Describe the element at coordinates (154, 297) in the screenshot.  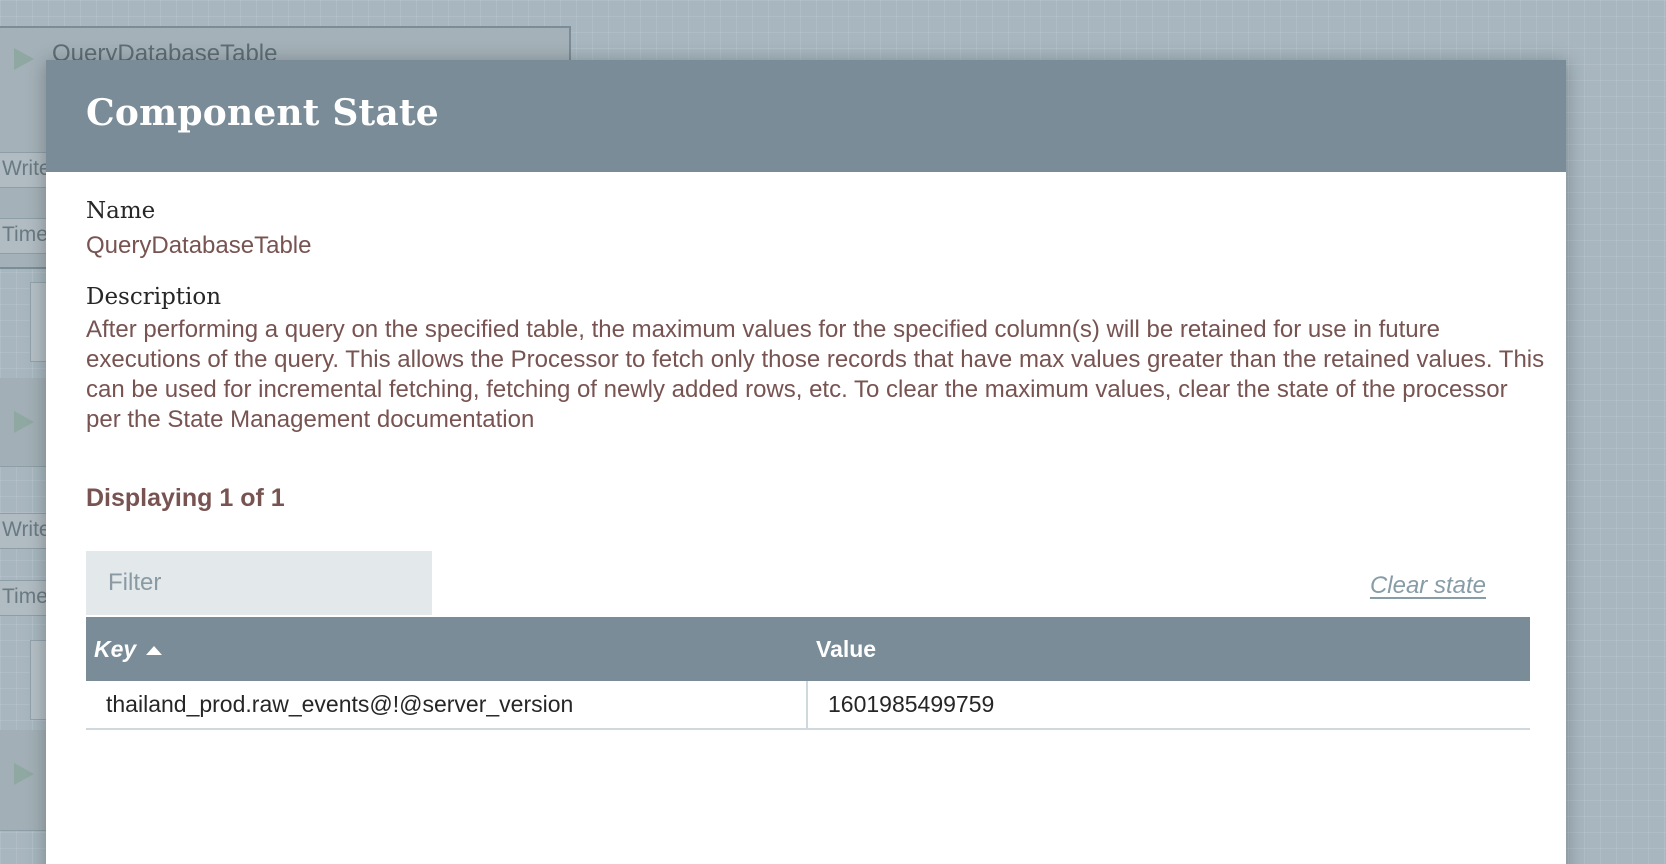
I see `description-label: Description` at that location.